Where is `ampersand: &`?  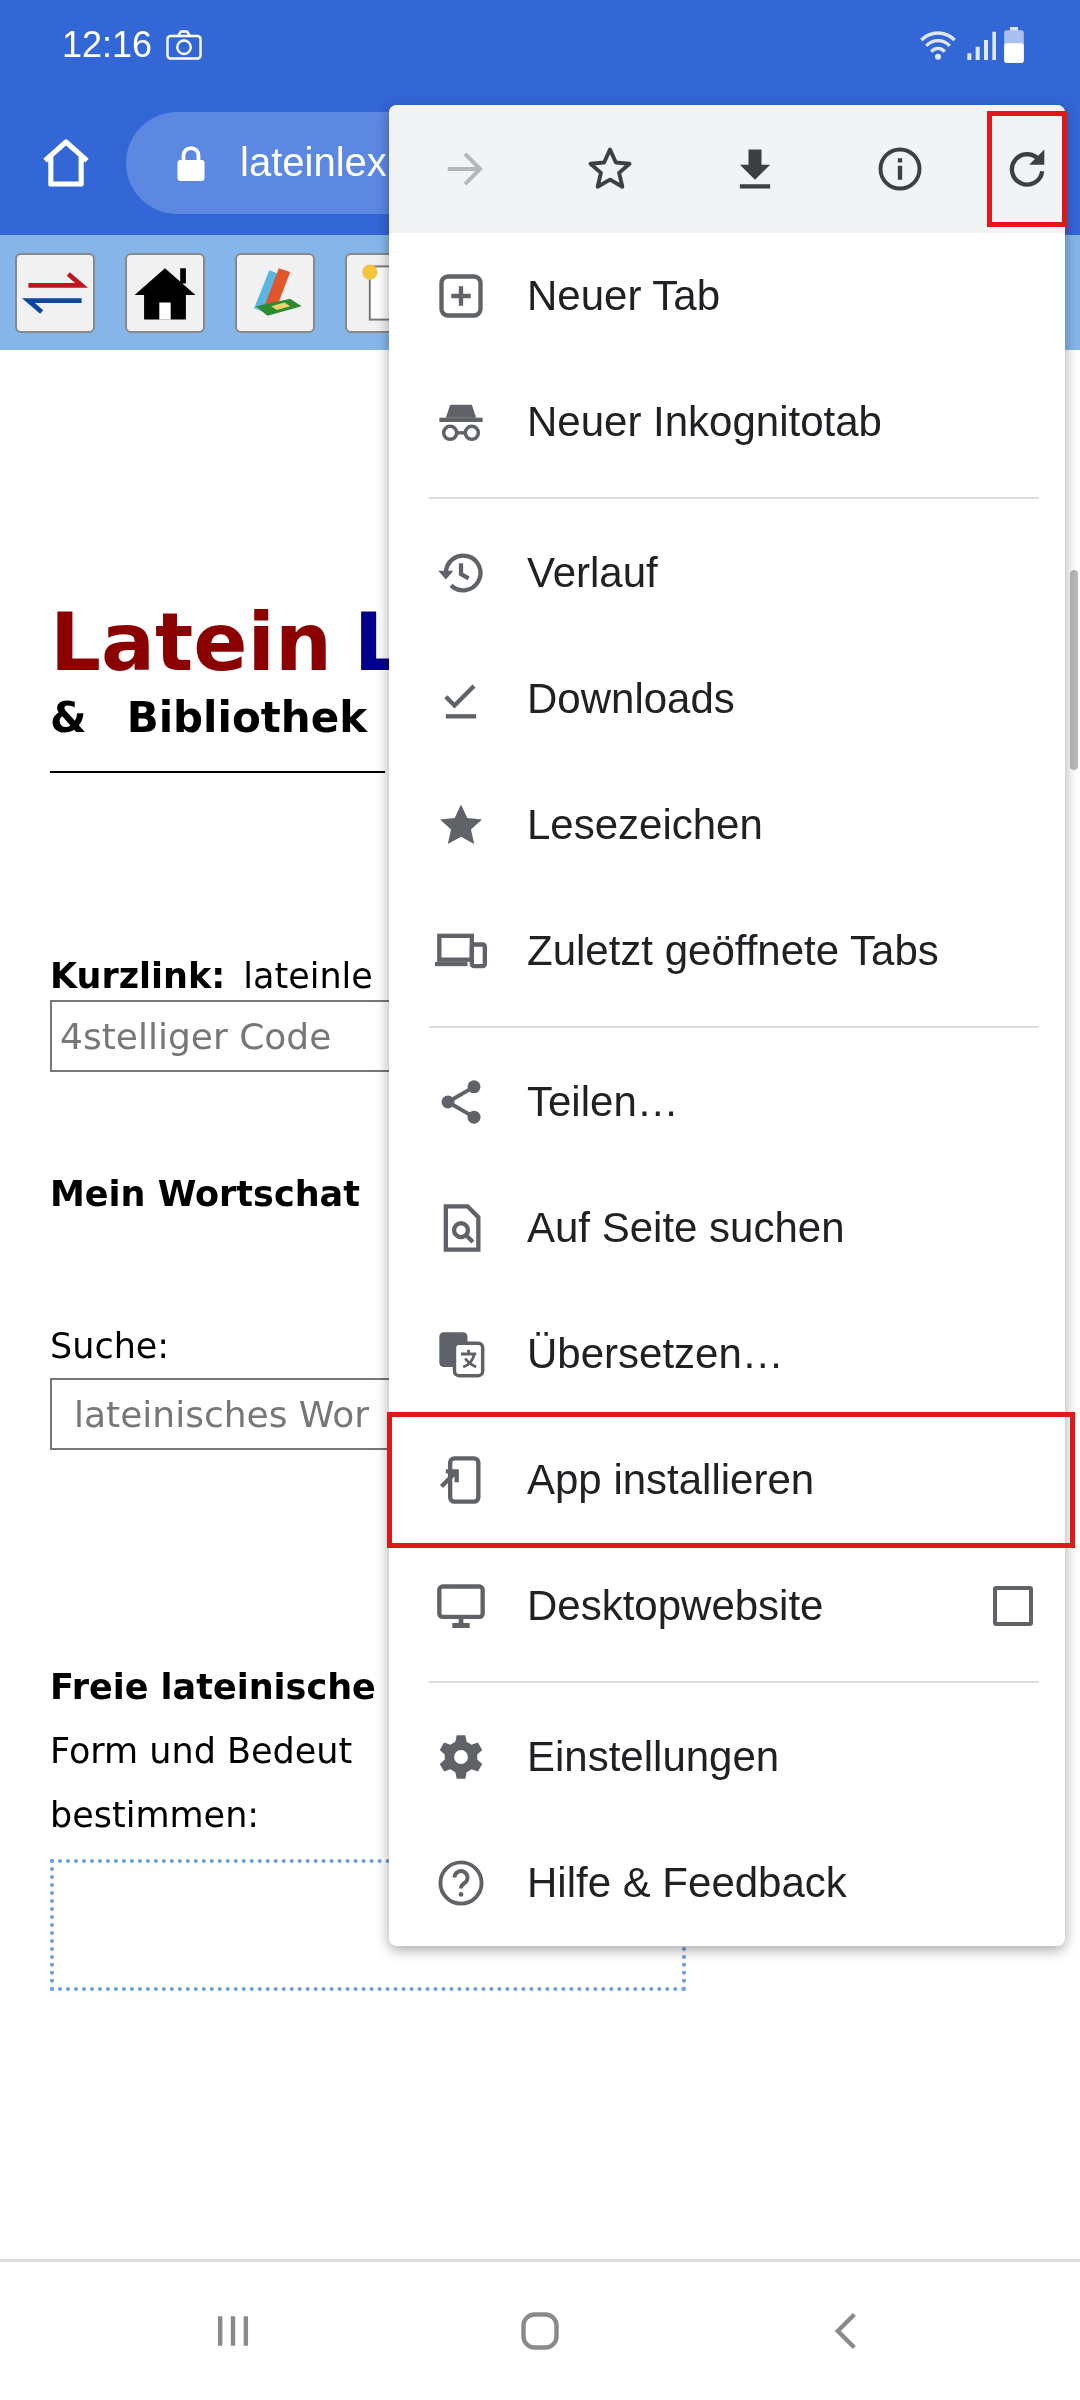 ampersand: & is located at coordinates (68, 718).